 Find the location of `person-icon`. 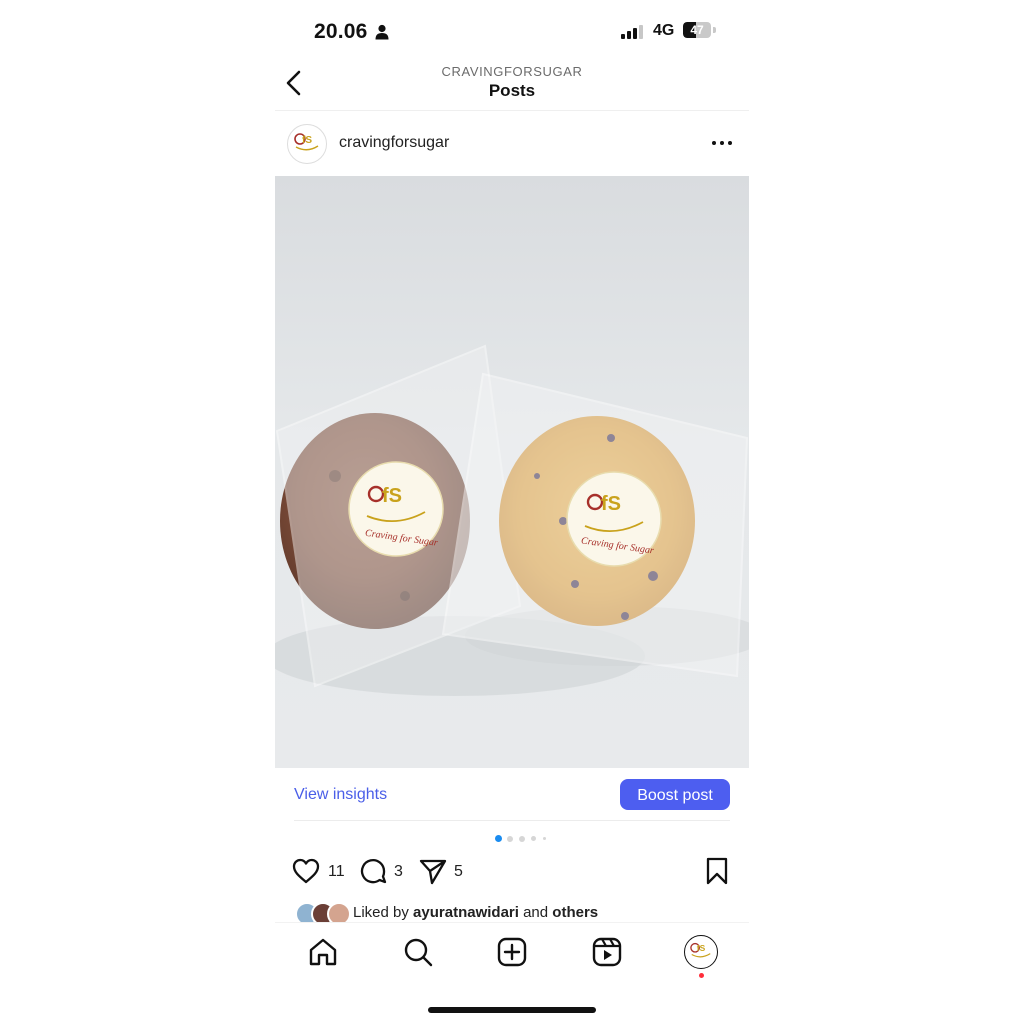

person-icon is located at coordinates (382, 32).